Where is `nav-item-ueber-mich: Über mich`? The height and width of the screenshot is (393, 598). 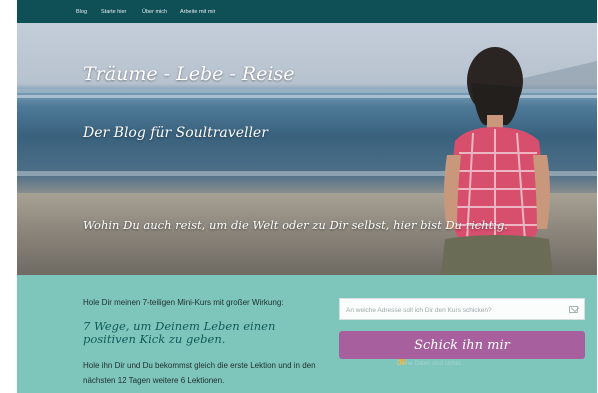 nav-item-ueber-mich: Über mich is located at coordinates (154, 12).